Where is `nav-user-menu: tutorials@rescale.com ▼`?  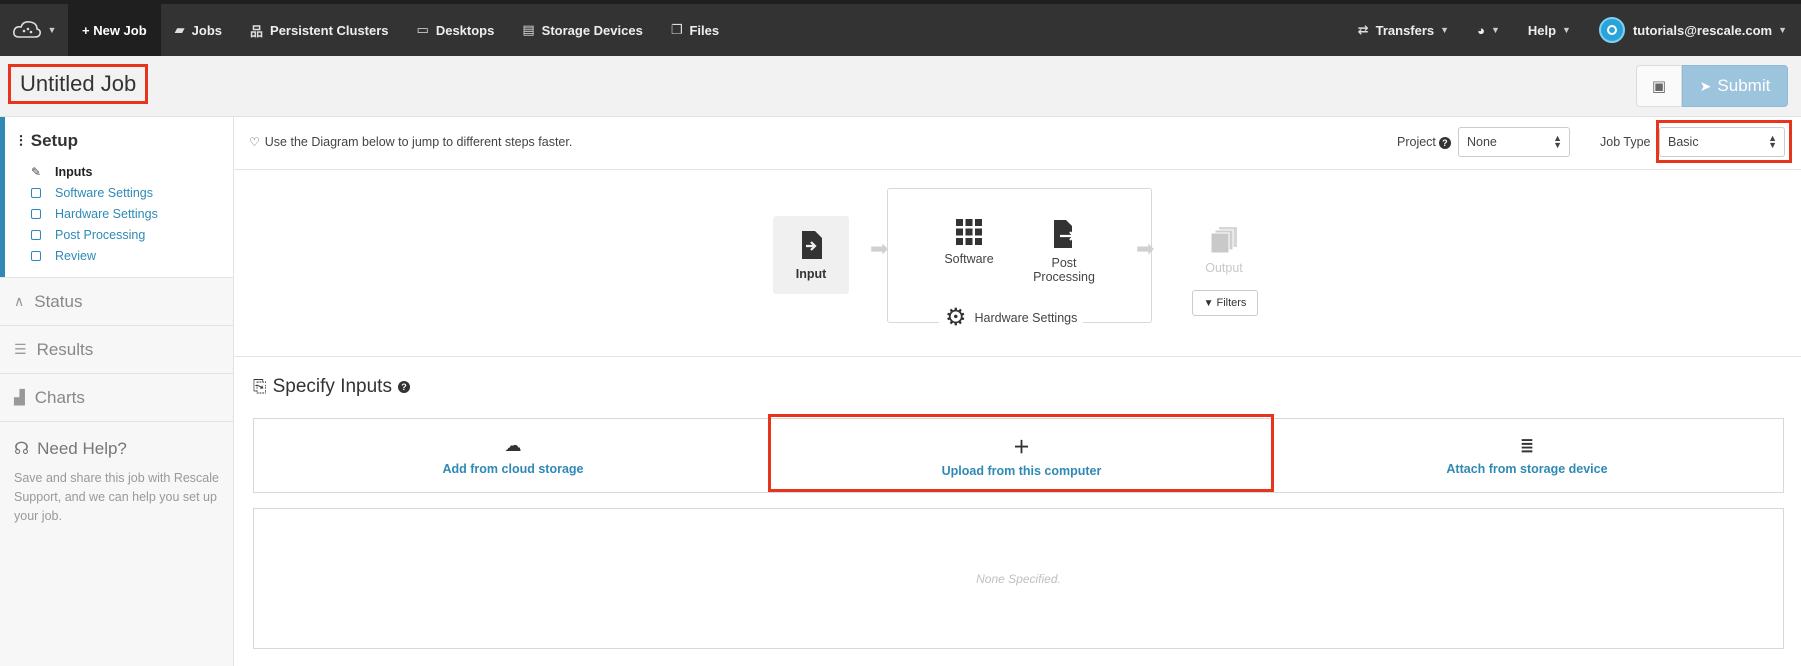
nav-user-menu: tutorials@rescale.com ▼ is located at coordinates (1693, 30).